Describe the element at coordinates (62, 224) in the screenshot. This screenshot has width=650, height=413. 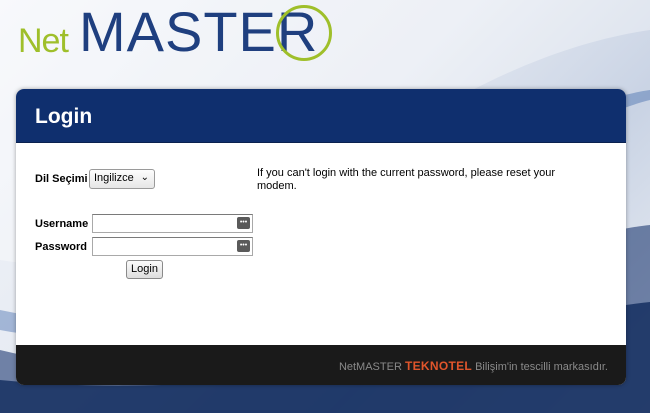
I see `username-label: Username` at that location.